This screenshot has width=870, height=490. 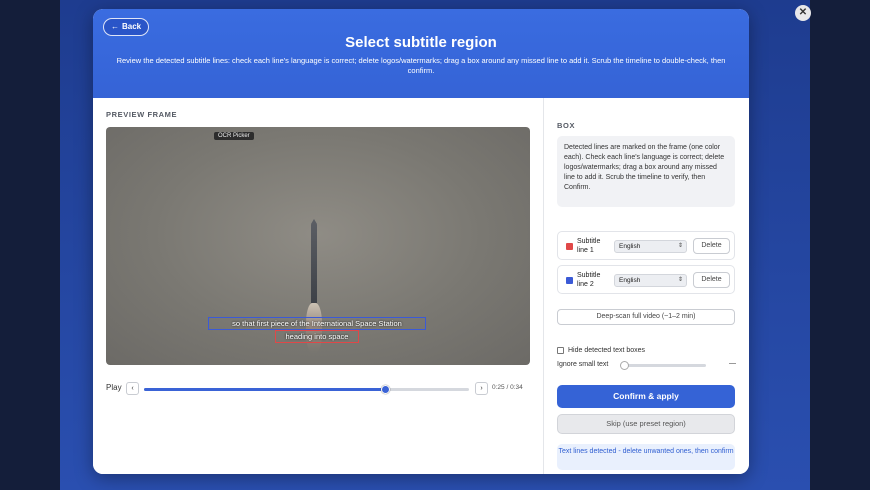 I want to click on box-section-label: BOX, so click(x=566, y=125).